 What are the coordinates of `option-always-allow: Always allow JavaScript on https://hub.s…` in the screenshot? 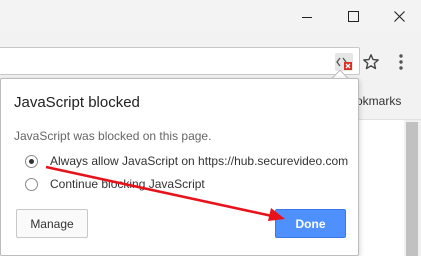 It's located at (186, 161).